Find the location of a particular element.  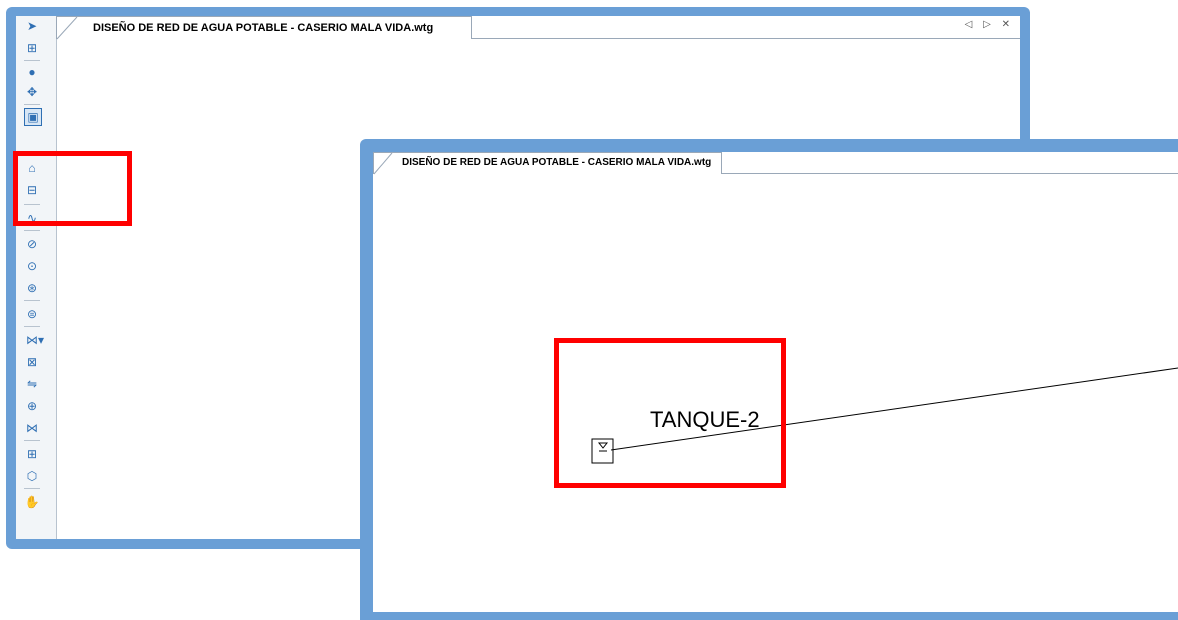

pump-icon: ⊘ is located at coordinates (32, 244).